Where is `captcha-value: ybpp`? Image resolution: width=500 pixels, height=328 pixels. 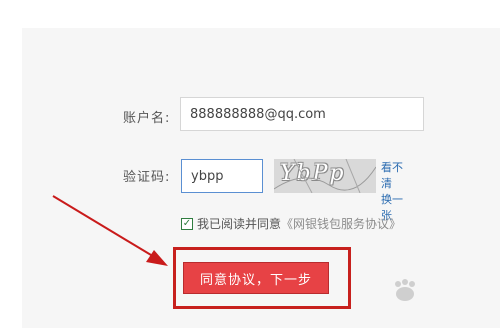
captcha-value: ybpp is located at coordinates (207, 176).